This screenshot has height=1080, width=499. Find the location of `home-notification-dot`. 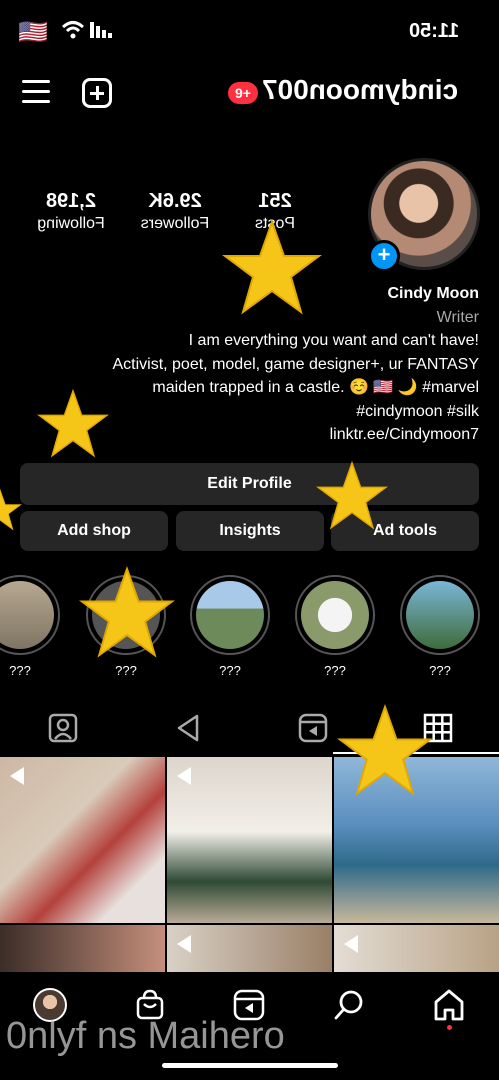

home-notification-dot is located at coordinates (449, 1027).